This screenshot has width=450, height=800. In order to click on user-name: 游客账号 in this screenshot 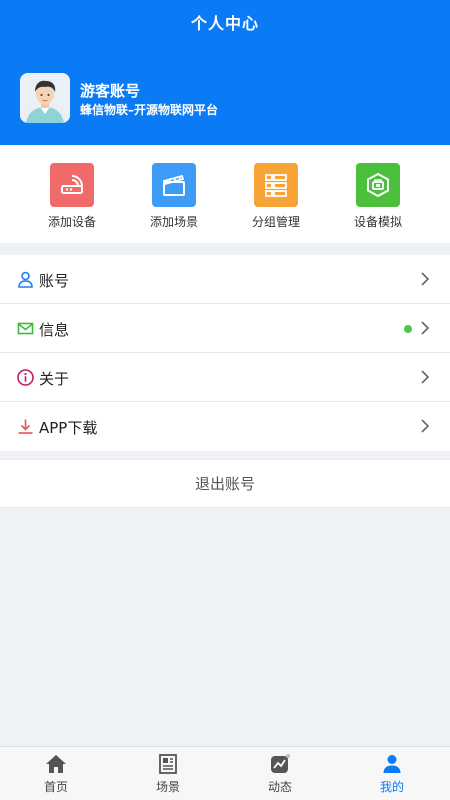, I will do `click(110, 91)`.